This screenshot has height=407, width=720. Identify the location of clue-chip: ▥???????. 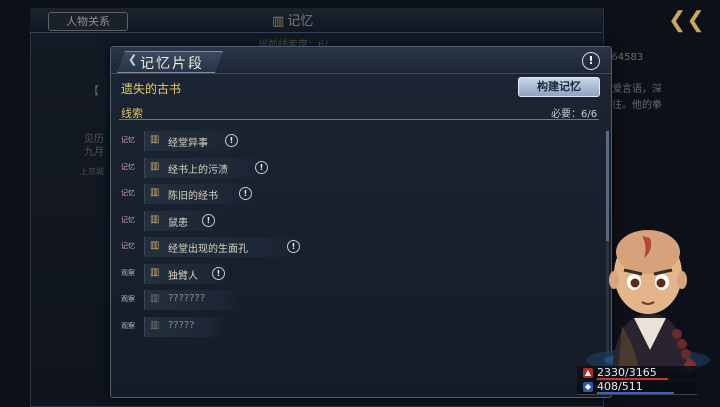
(192, 300).